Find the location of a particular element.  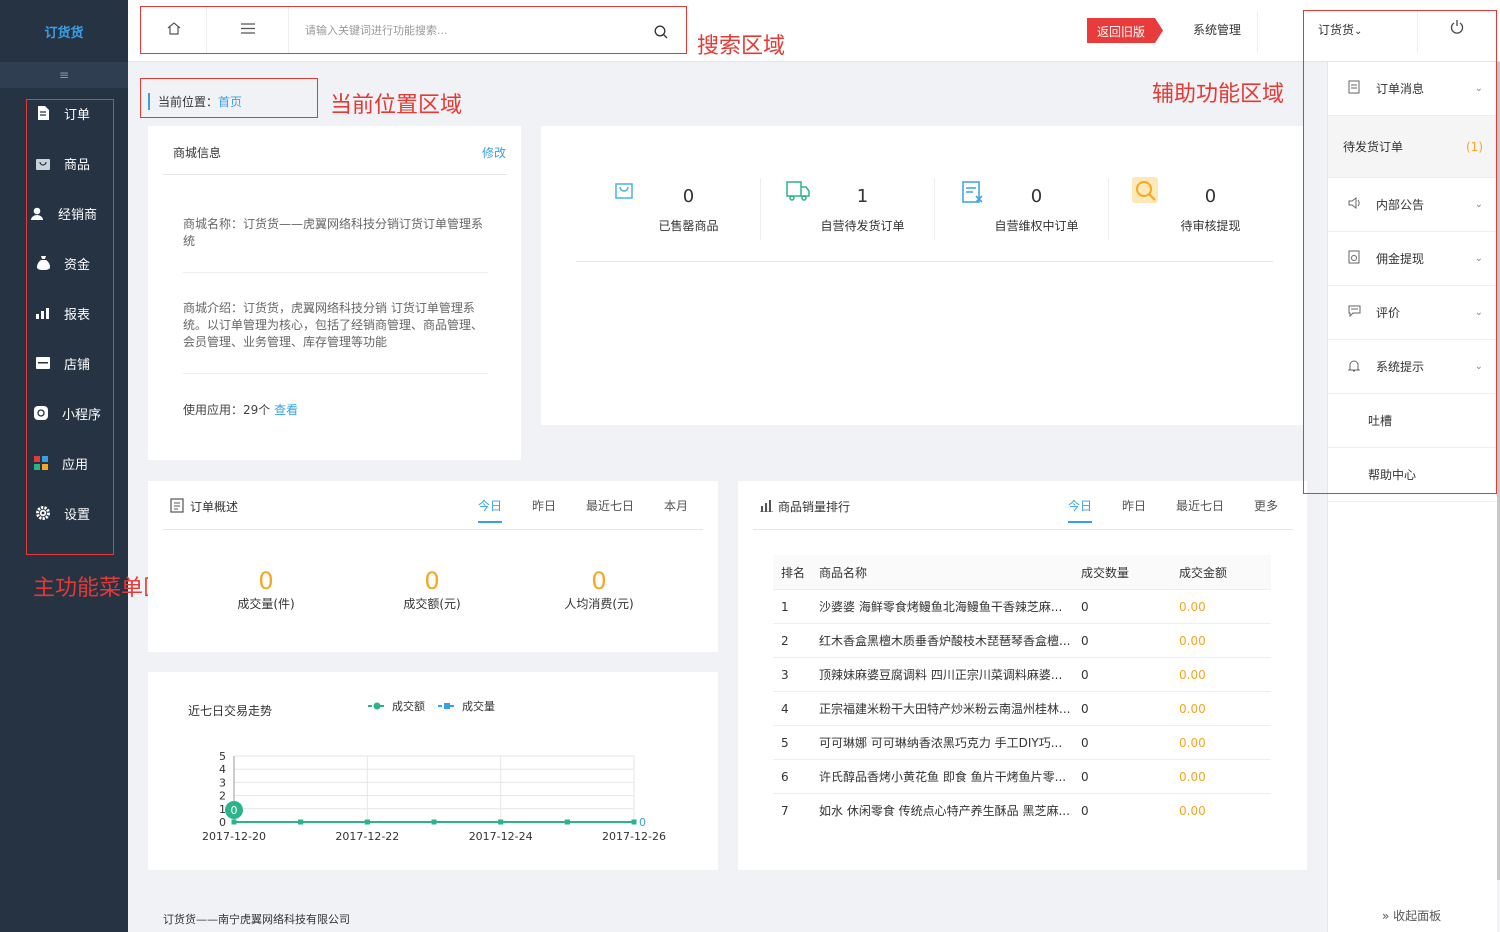

y-tick-label: 5 is located at coordinates (222, 756).